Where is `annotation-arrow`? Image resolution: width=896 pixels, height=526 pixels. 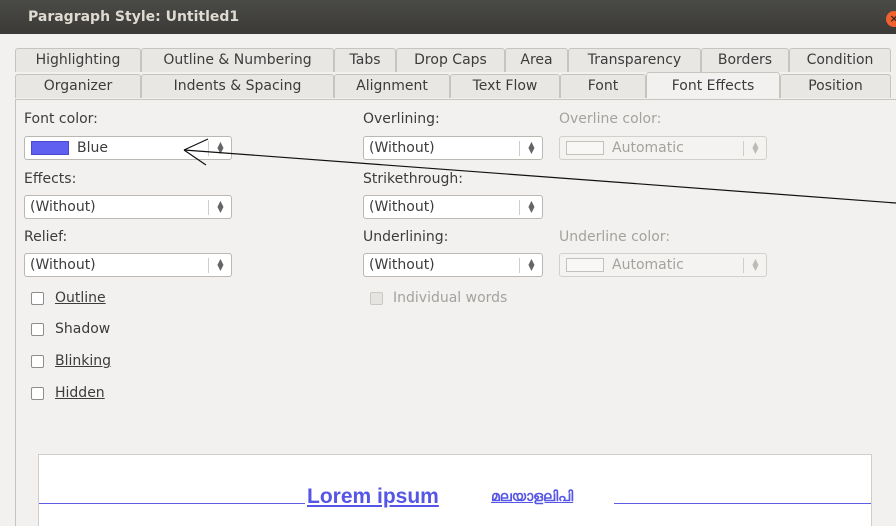
annotation-arrow is located at coordinates (539, 171).